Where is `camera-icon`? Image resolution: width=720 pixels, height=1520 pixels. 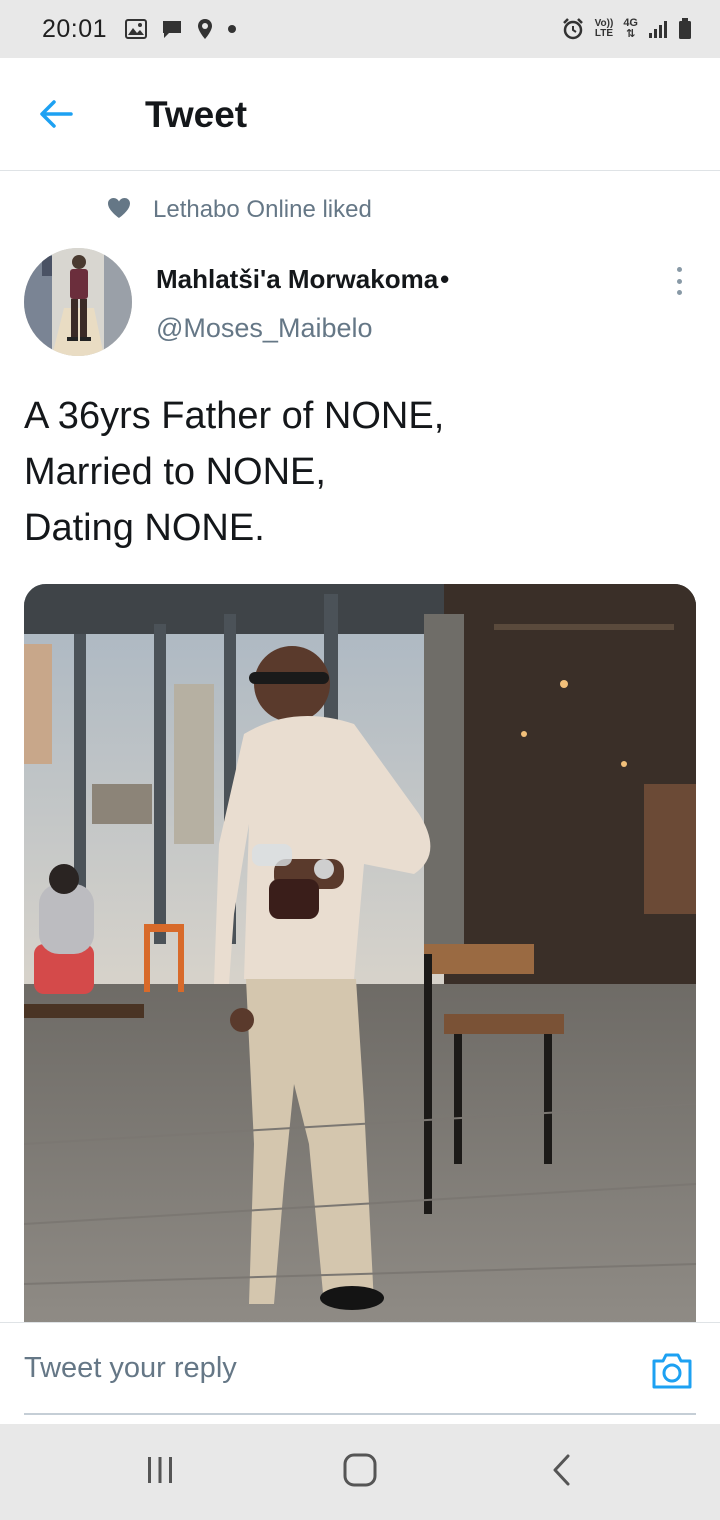
camera-icon is located at coordinates (672, 1373).